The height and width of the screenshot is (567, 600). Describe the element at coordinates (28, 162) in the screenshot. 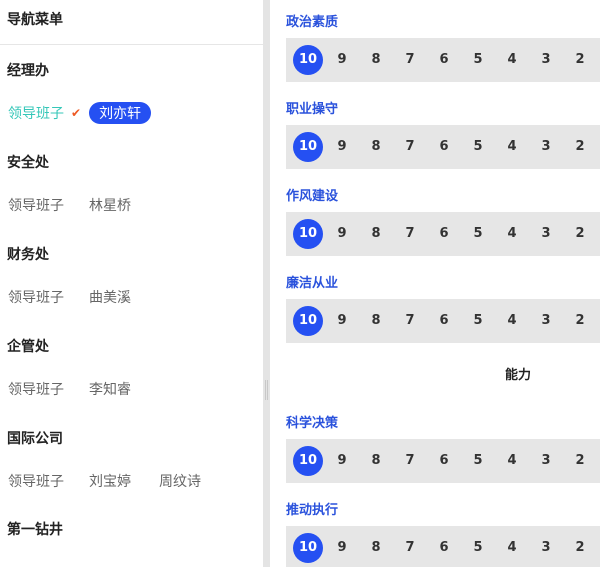

I see `dept-heading: 安全处` at that location.